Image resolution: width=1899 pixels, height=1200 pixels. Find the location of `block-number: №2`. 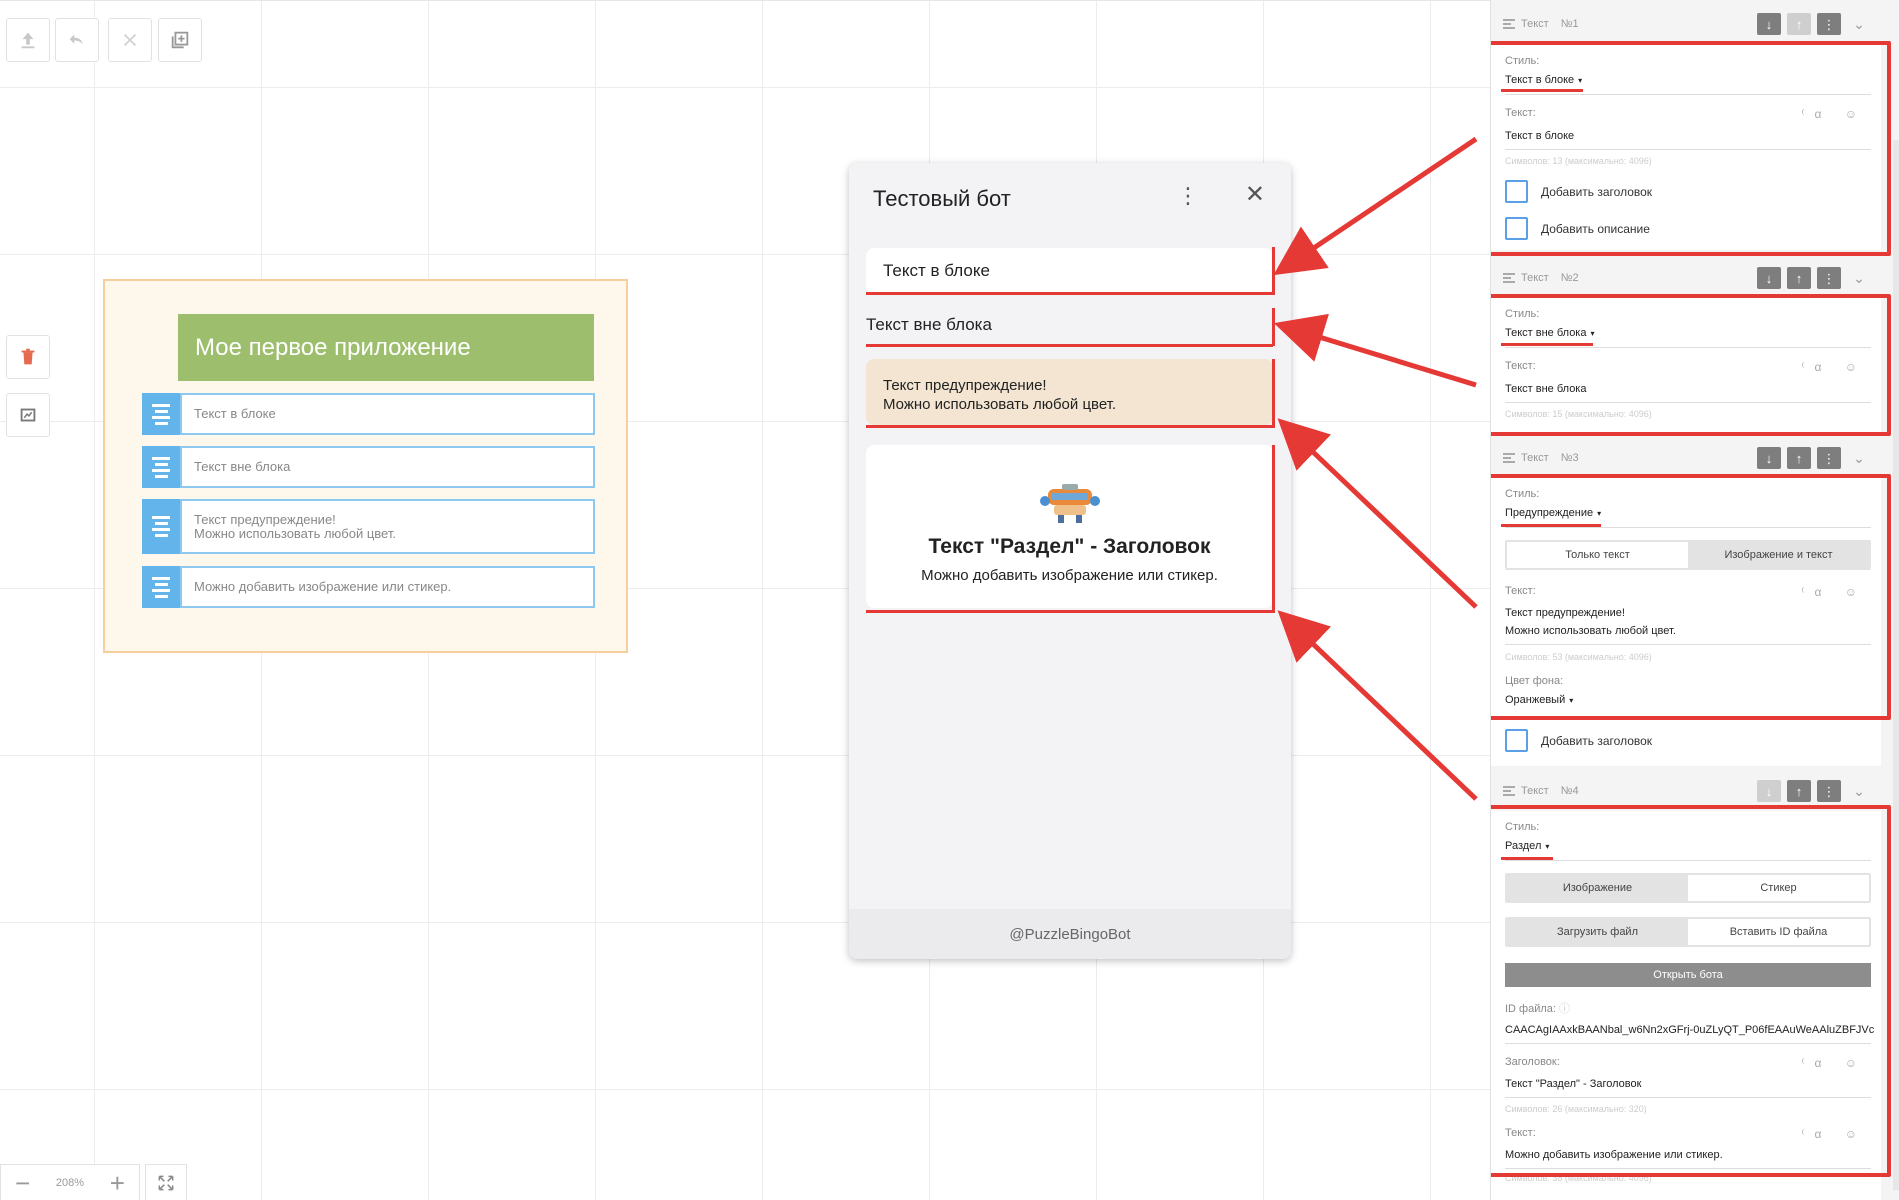

block-number: №2 is located at coordinates (1569, 278).